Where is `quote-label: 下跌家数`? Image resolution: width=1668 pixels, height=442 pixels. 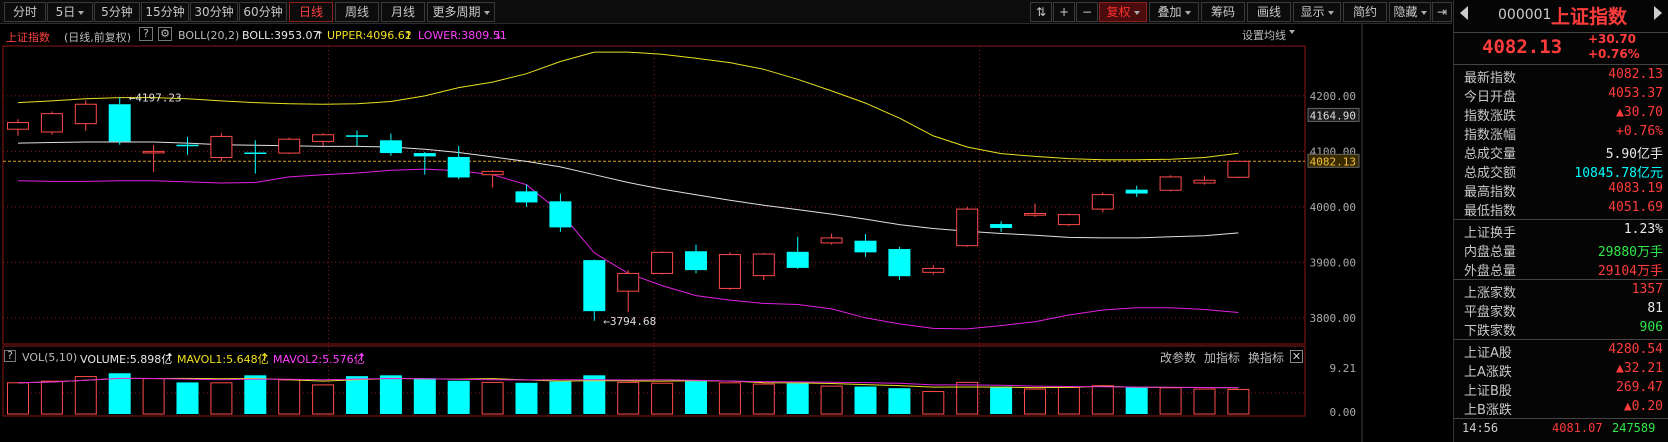
quote-label: 下跌家数 is located at coordinates (1490, 331).